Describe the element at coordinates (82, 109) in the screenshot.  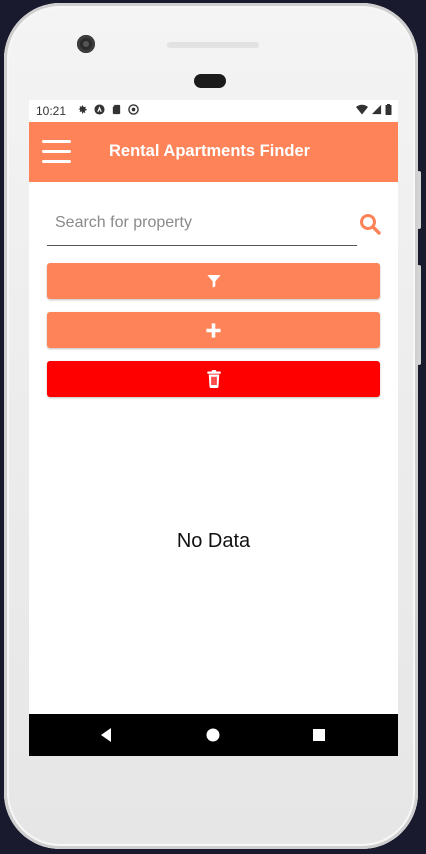
I see `gear-icon` at that location.